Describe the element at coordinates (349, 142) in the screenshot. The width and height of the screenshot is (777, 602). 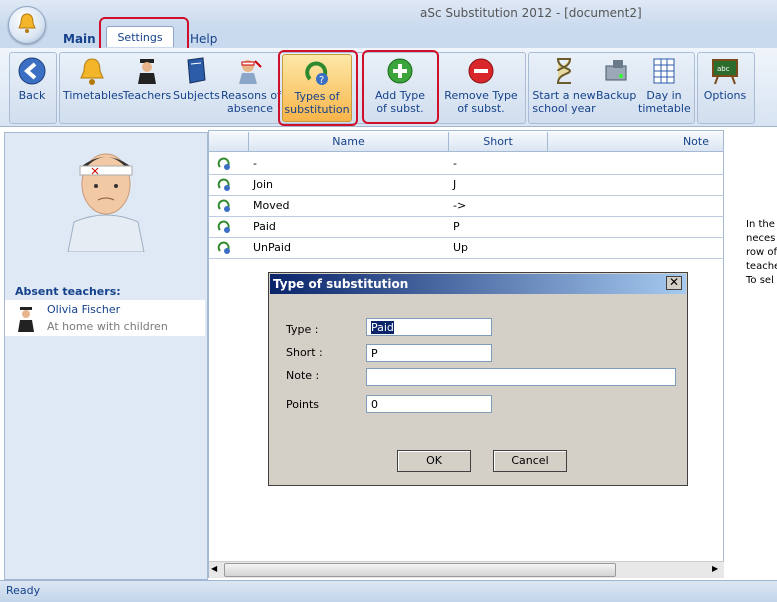
I see `grid-header-name: Name` at that location.